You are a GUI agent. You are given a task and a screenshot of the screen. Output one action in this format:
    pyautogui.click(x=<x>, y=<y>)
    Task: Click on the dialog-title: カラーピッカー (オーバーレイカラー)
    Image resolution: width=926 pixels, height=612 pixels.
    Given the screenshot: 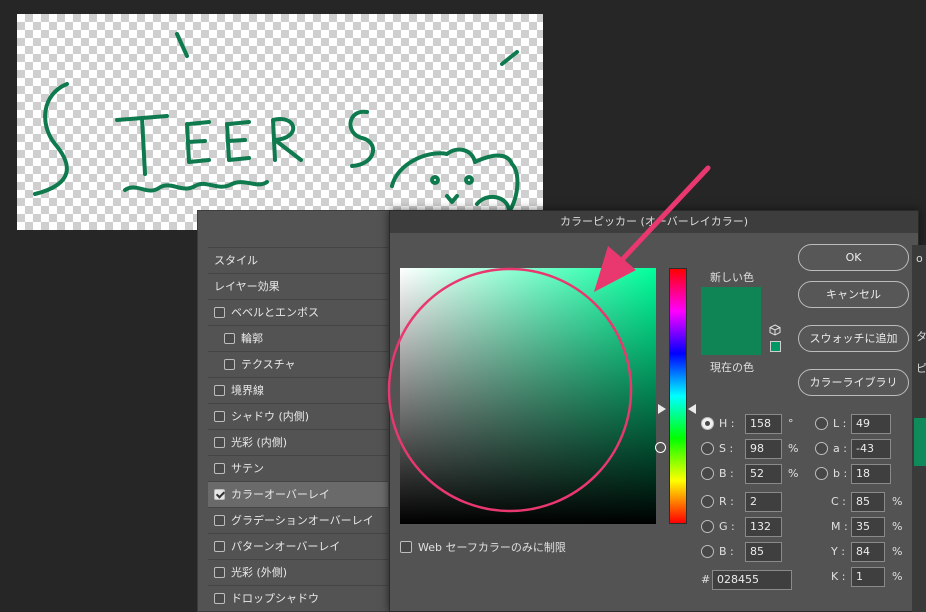 What is the action you would take?
    pyautogui.click(x=654, y=222)
    